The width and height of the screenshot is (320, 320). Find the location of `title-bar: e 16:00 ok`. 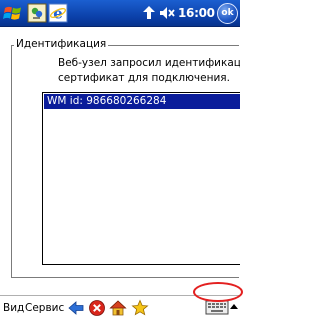

title-bar: e 16:00 ok is located at coordinates (120, 13).